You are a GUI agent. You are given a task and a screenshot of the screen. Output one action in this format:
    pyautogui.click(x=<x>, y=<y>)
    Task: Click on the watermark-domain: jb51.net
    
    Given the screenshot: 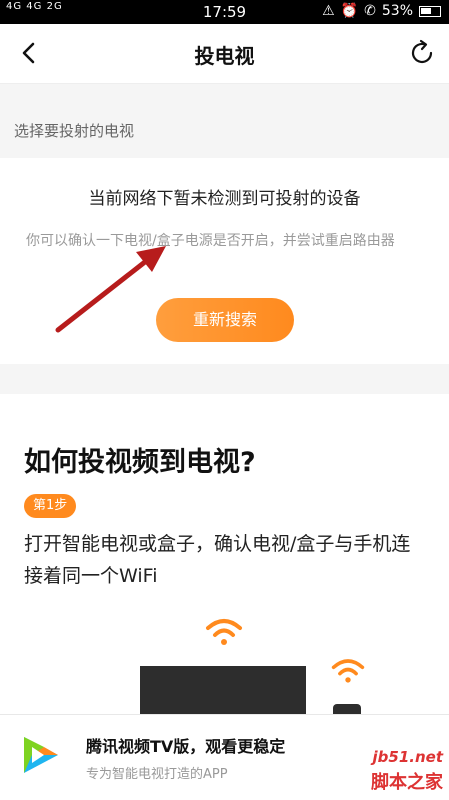 What is the action you would take?
    pyautogui.click(x=407, y=757)
    